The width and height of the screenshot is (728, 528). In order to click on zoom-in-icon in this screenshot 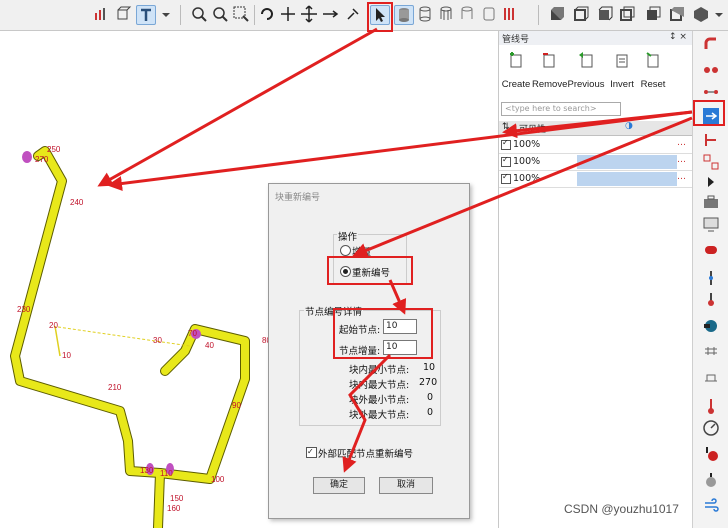, I will do `click(199, 14)`.